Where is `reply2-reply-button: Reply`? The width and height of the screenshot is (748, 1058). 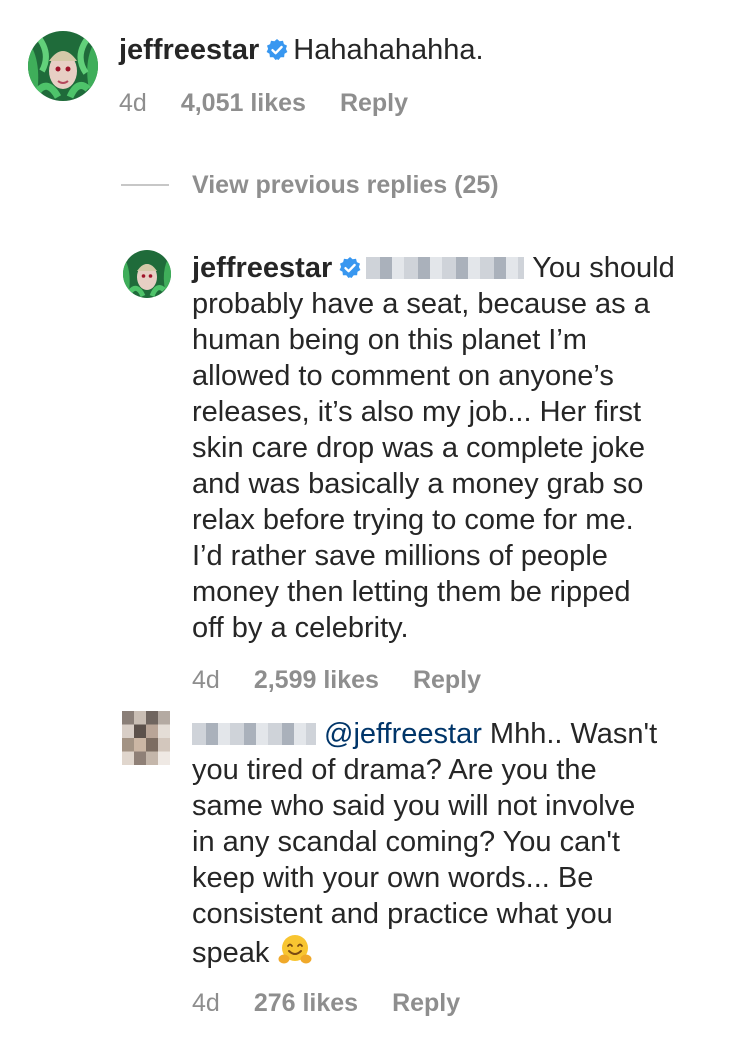 reply2-reply-button: Reply is located at coordinates (426, 1003).